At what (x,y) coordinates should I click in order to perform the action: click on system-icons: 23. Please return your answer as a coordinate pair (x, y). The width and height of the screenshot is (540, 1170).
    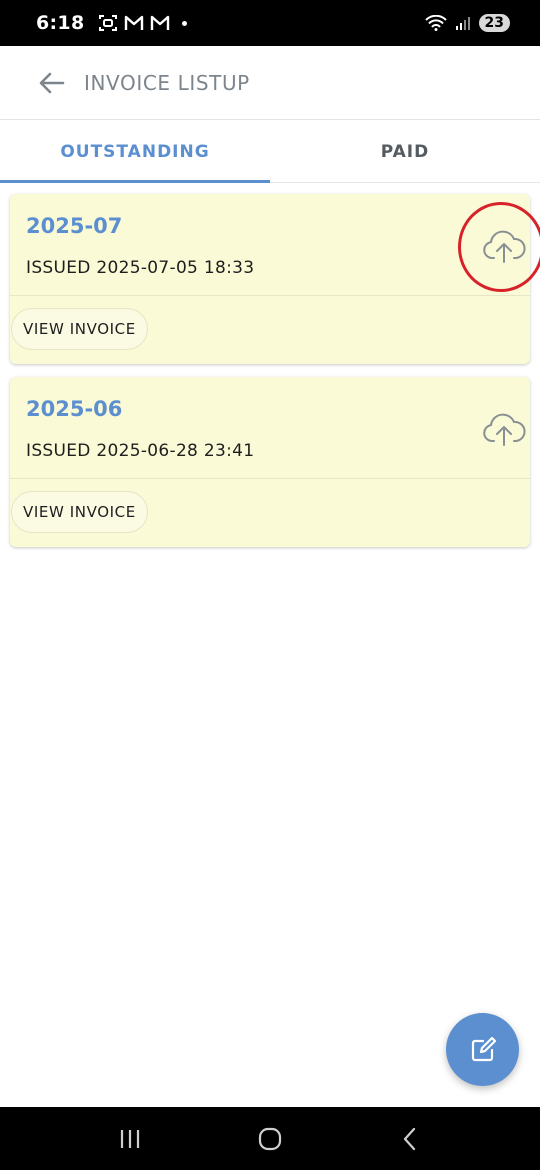
    Looking at the image, I should click on (467, 23).